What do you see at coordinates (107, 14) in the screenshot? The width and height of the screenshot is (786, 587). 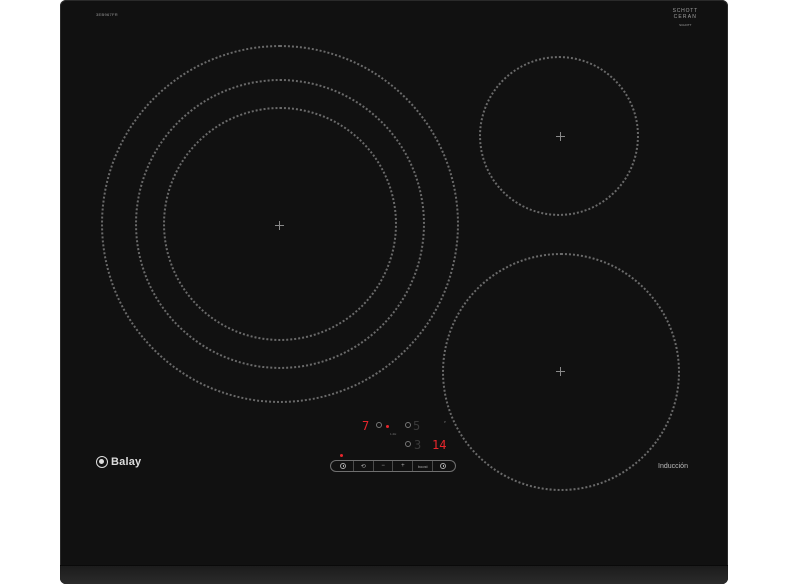 I see `model-code: 3EB967FR` at bounding box center [107, 14].